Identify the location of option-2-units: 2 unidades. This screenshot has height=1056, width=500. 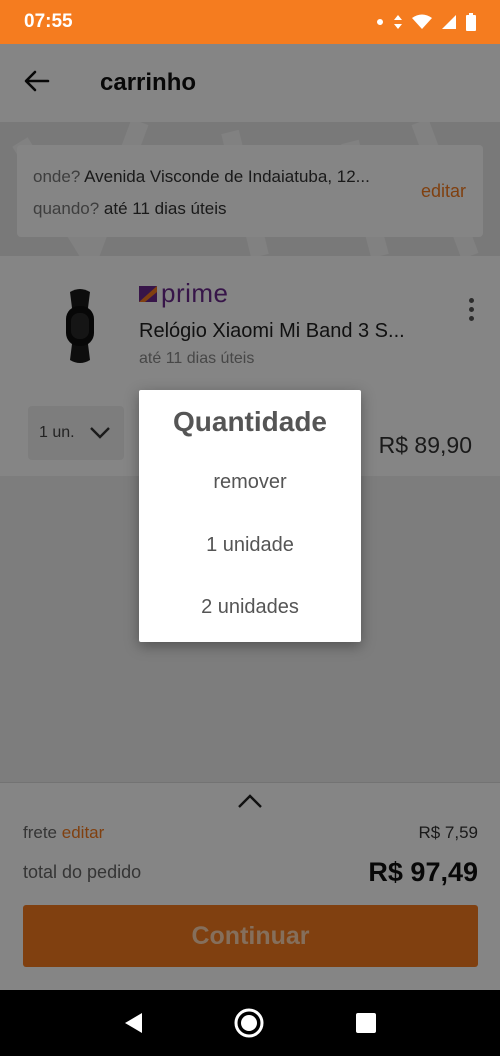
(250, 607).